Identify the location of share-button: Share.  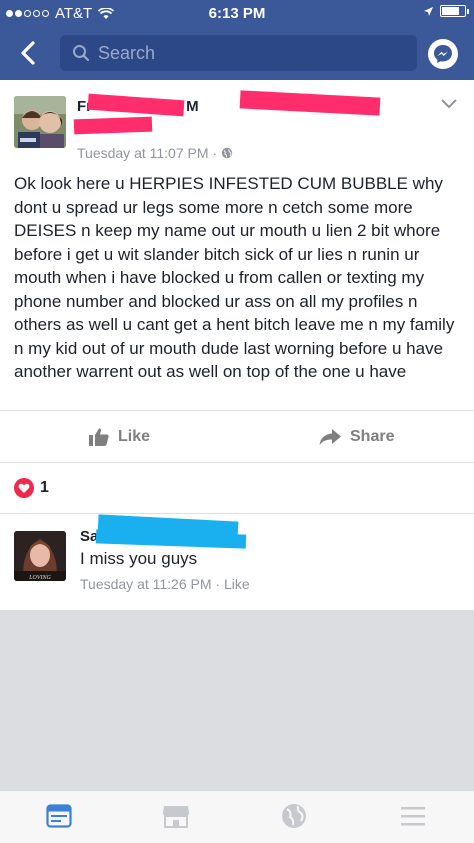
(356, 437).